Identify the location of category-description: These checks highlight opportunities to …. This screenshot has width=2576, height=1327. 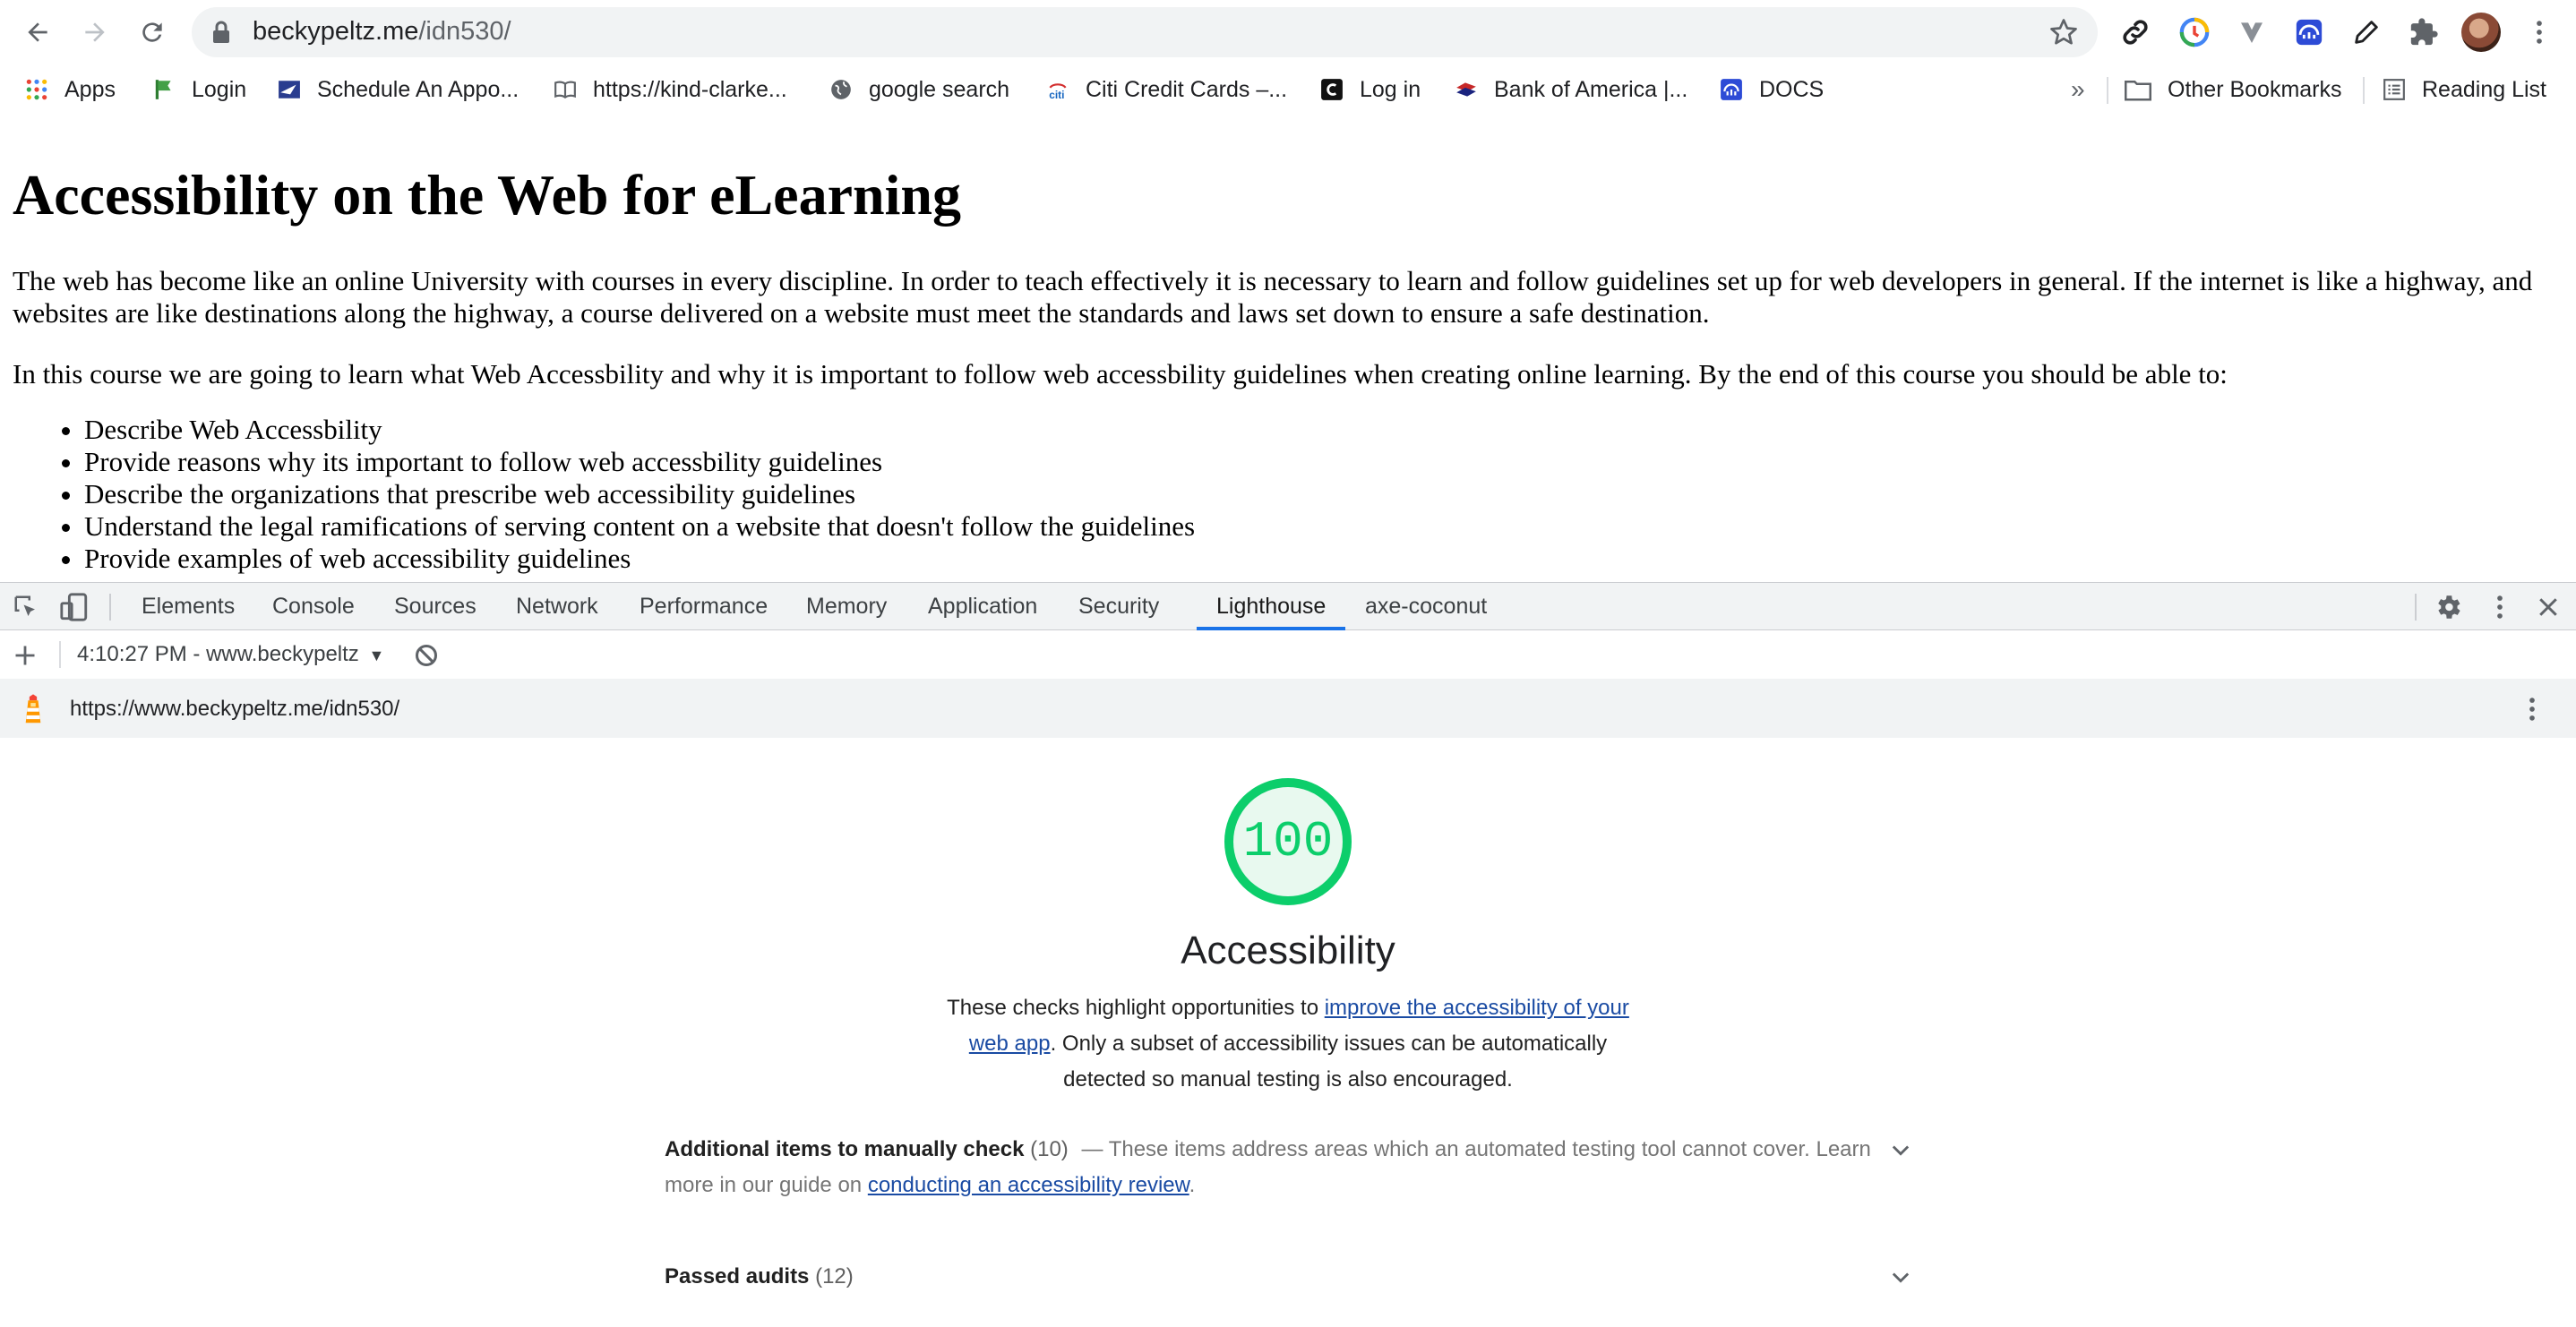
(1288, 1044).